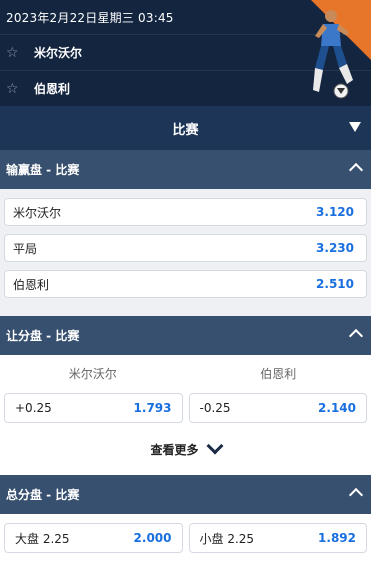 The height and width of the screenshot is (568, 371). I want to click on team-name-home: 米尔沃尔, so click(58, 53).